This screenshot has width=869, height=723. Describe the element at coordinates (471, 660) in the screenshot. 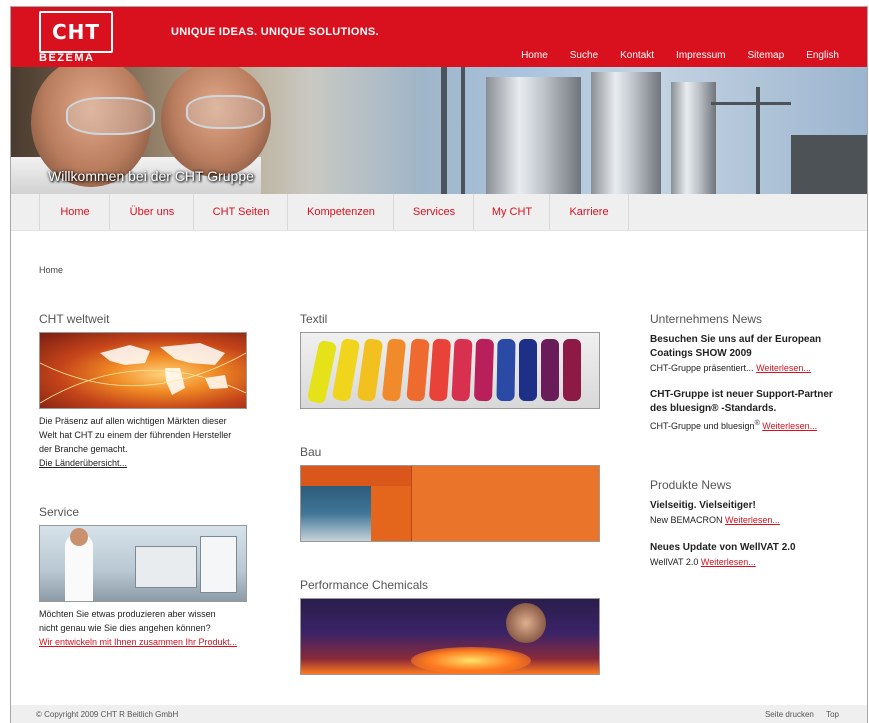

I see `glow-shape` at that location.